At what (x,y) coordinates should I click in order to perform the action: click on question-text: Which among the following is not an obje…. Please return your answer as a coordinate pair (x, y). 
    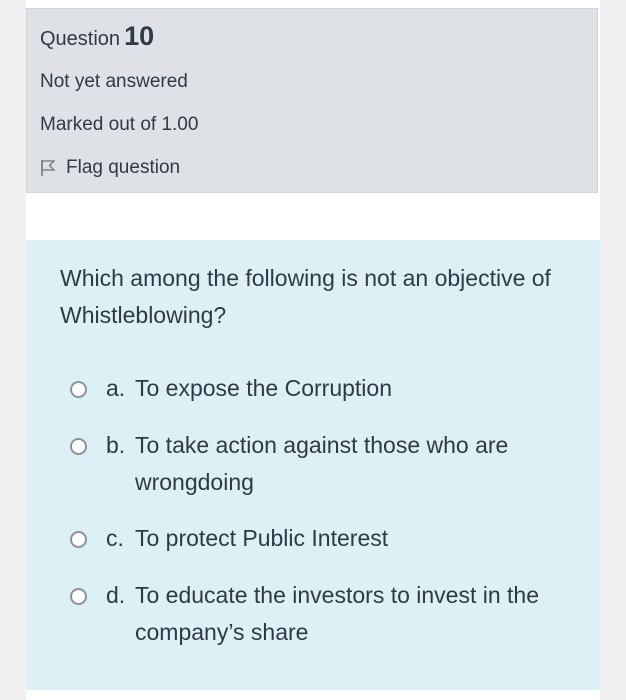
    Looking at the image, I should click on (305, 296).